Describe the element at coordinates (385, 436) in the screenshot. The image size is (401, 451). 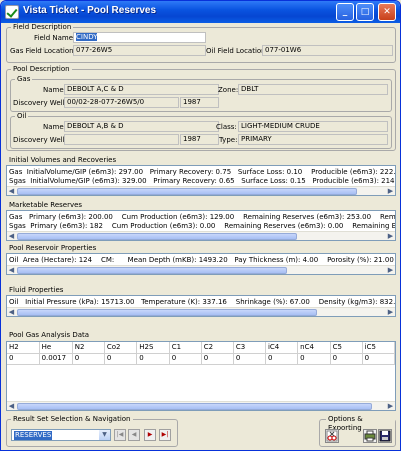
I see `save-button` at that location.